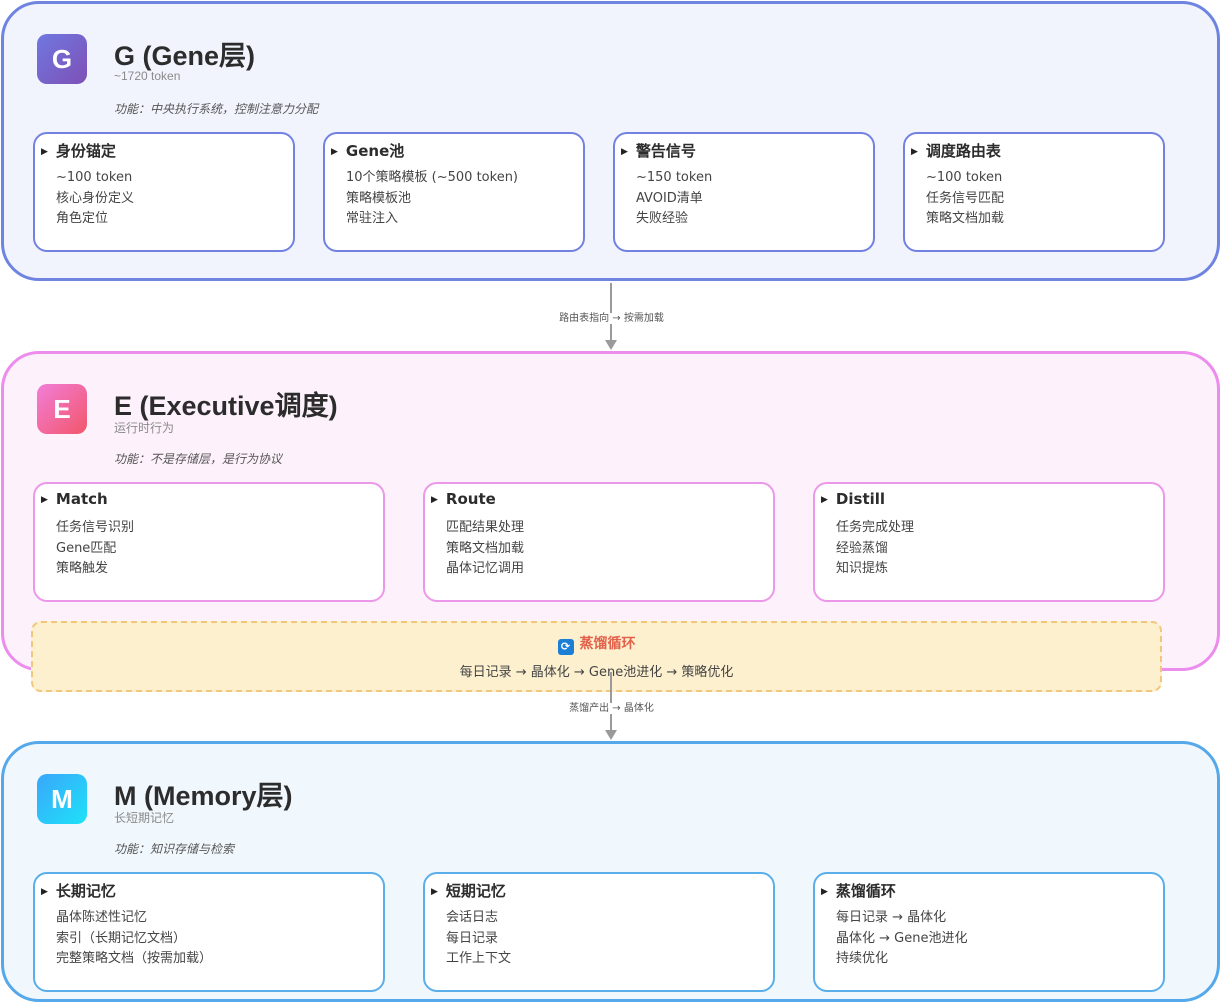  I want to click on card-title: Route, so click(470, 499).